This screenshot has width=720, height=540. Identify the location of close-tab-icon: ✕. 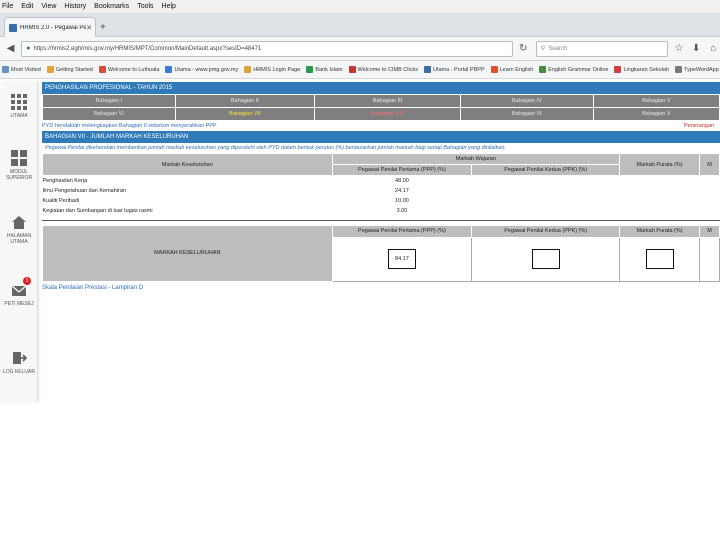
(89, 28).